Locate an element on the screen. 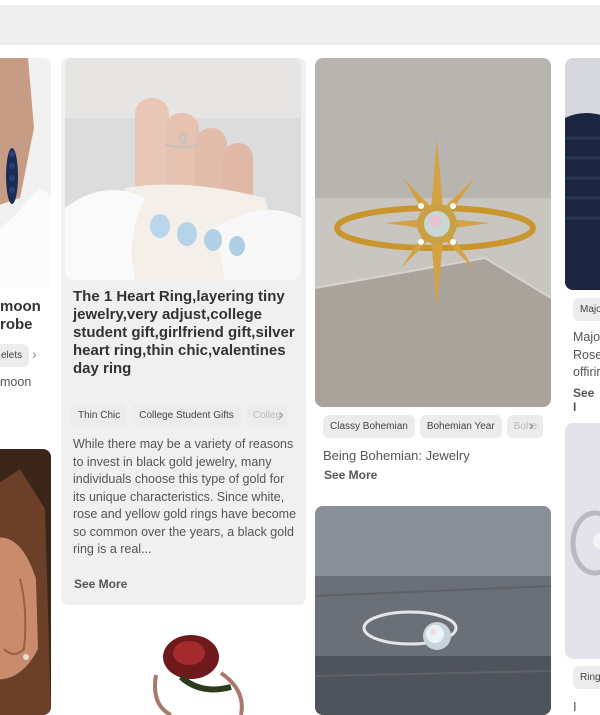  pin-title-partial-1: moon is located at coordinates (20, 306).